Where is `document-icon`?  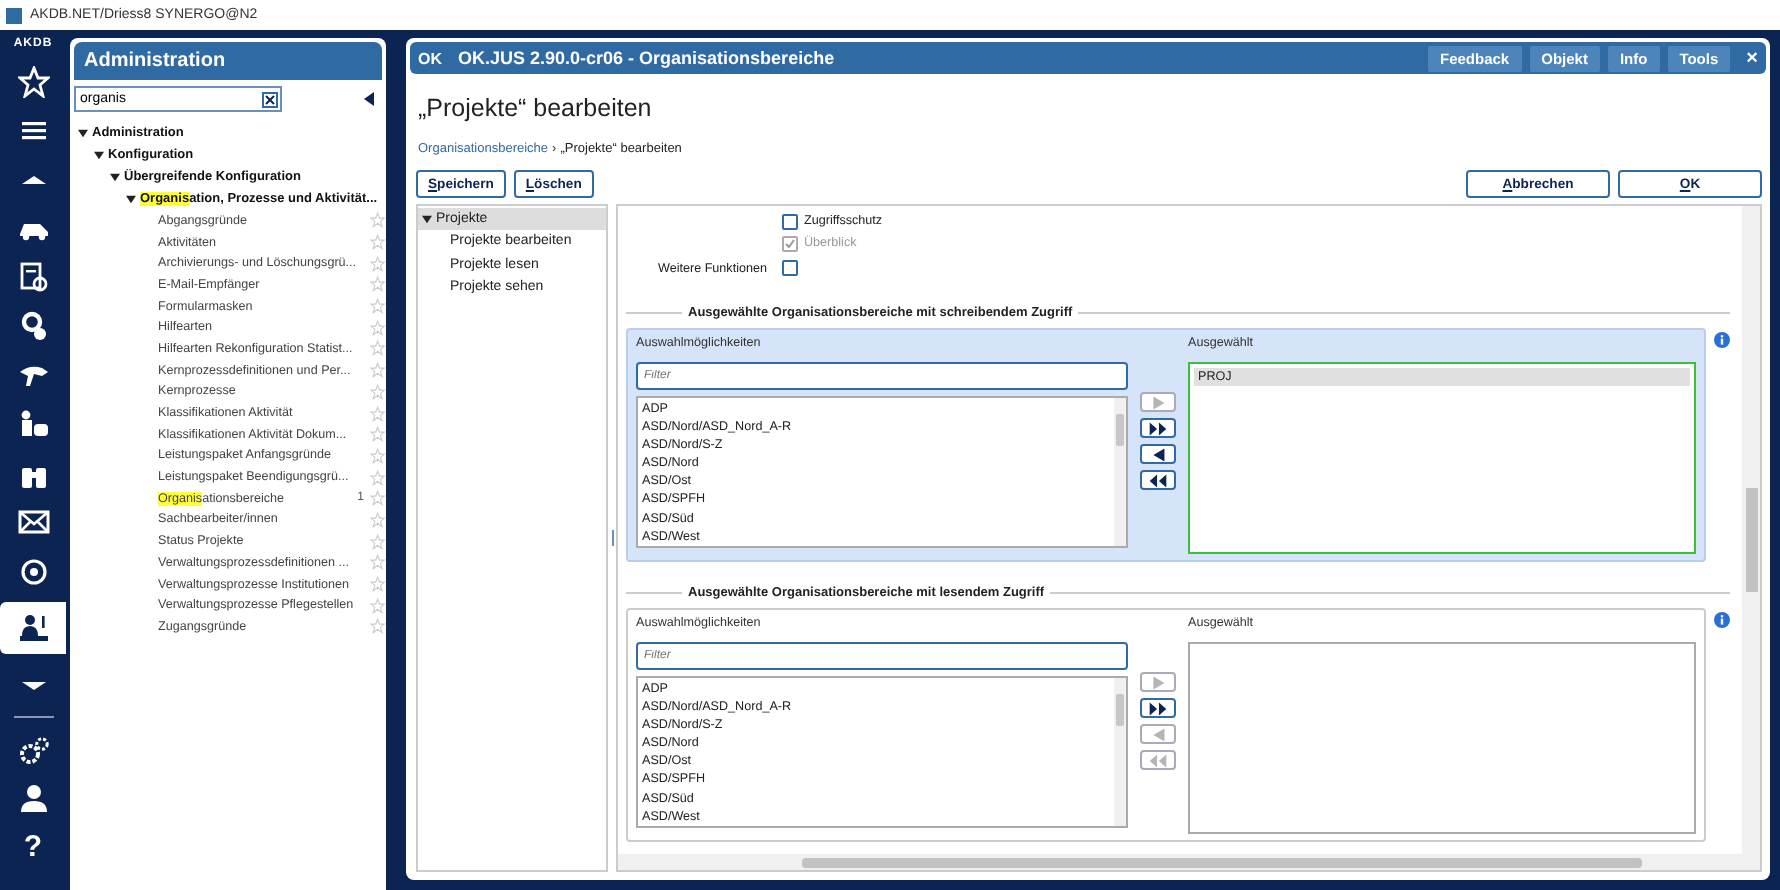 document-icon is located at coordinates (33, 277).